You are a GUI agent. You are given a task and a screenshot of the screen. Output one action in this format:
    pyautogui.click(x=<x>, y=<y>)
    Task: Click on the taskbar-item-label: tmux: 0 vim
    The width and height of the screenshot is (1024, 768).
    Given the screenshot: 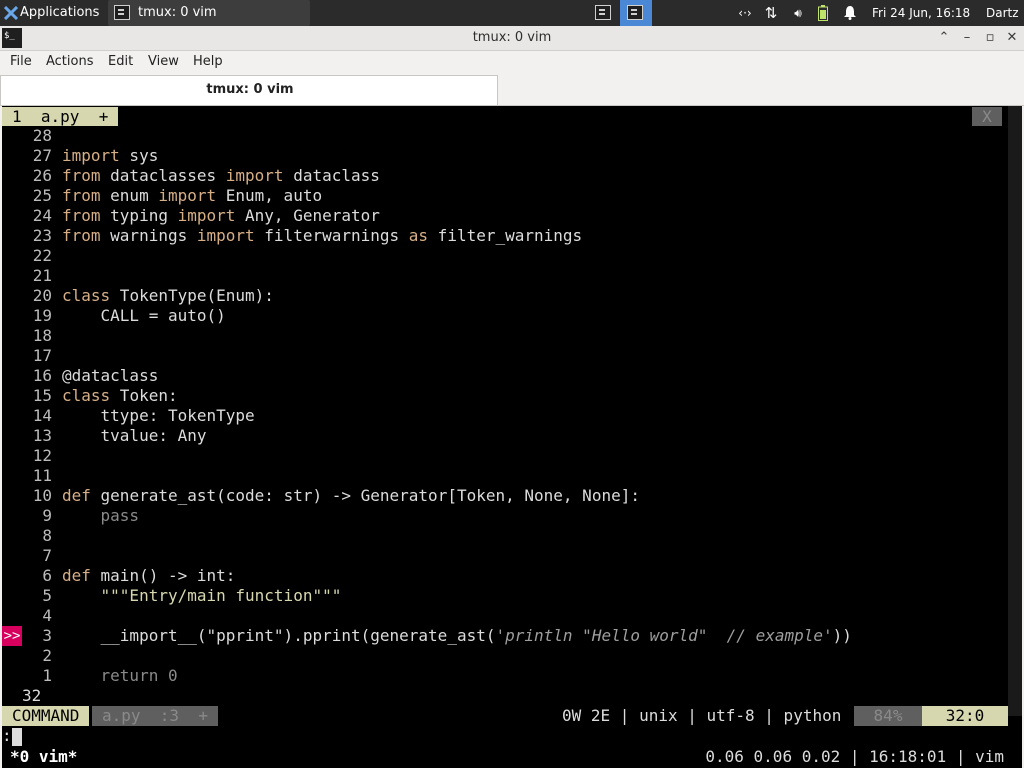 What is the action you would take?
    pyautogui.click(x=177, y=12)
    